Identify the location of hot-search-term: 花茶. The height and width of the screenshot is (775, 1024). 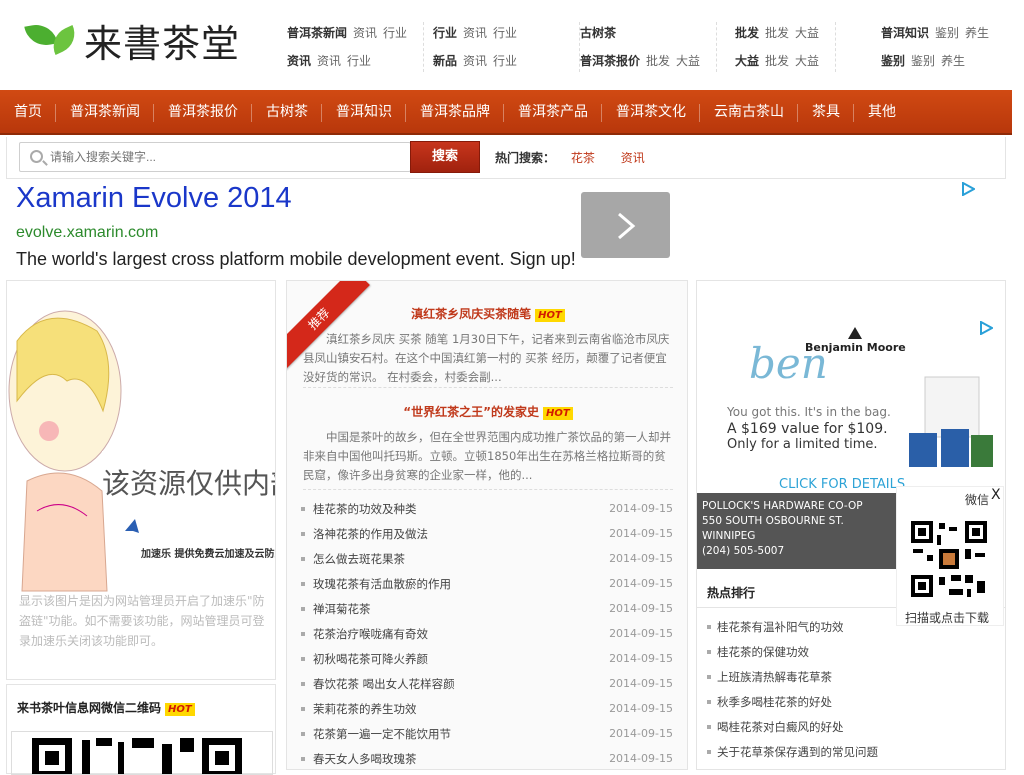
(583, 158).